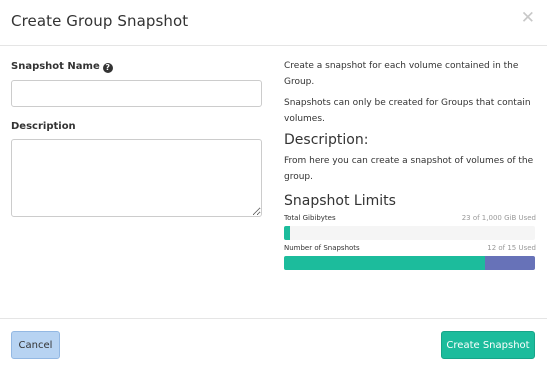 This screenshot has width=547, height=369. Describe the element at coordinates (136, 178) in the screenshot. I see `description-textarea` at that location.